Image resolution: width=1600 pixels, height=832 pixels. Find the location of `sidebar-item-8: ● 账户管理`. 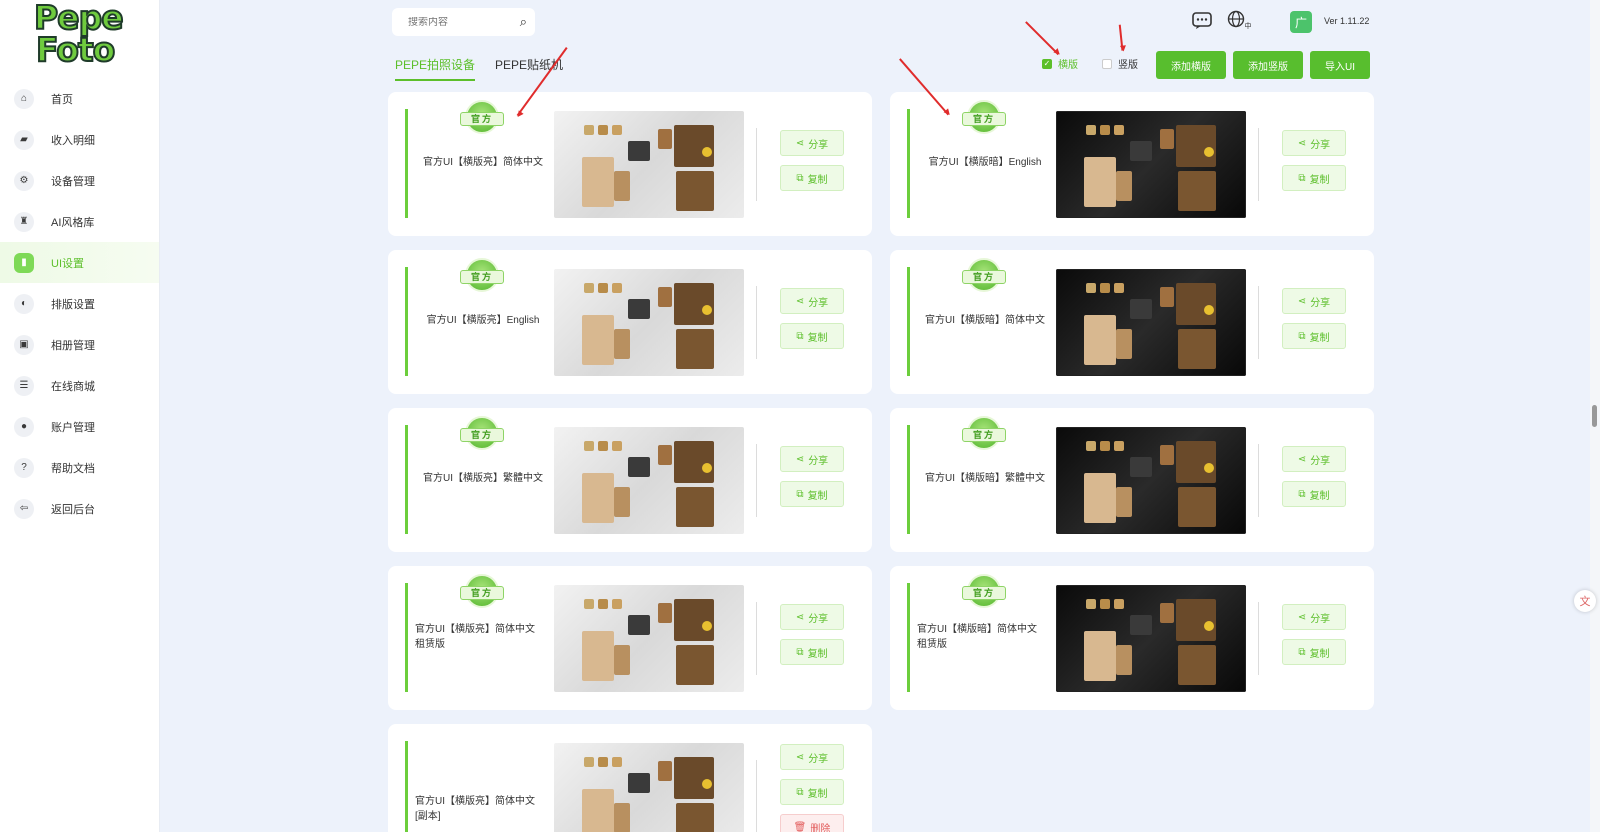

sidebar-item-8: ● 账户管理 is located at coordinates (79, 426).